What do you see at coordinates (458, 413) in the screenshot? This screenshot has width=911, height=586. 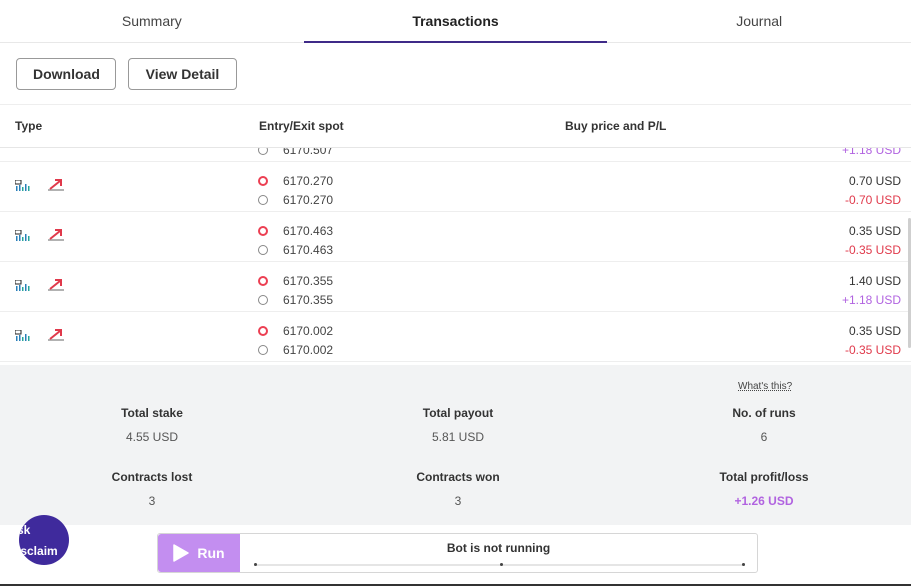 I see `stat-label: Total payout` at bounding box center [458, 413].